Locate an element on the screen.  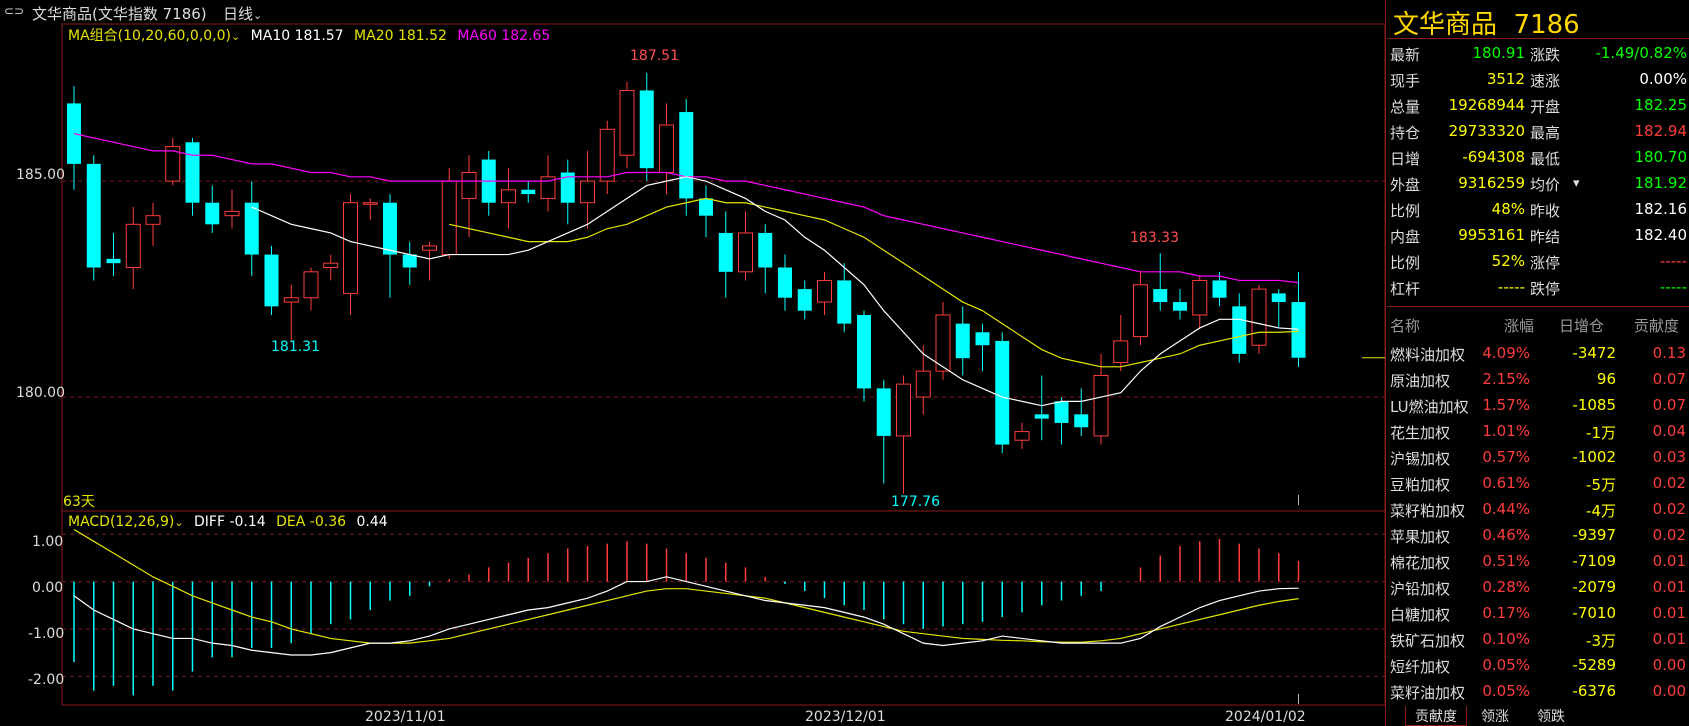
position-increase: -1万 is located at coordinates (1601, 433).